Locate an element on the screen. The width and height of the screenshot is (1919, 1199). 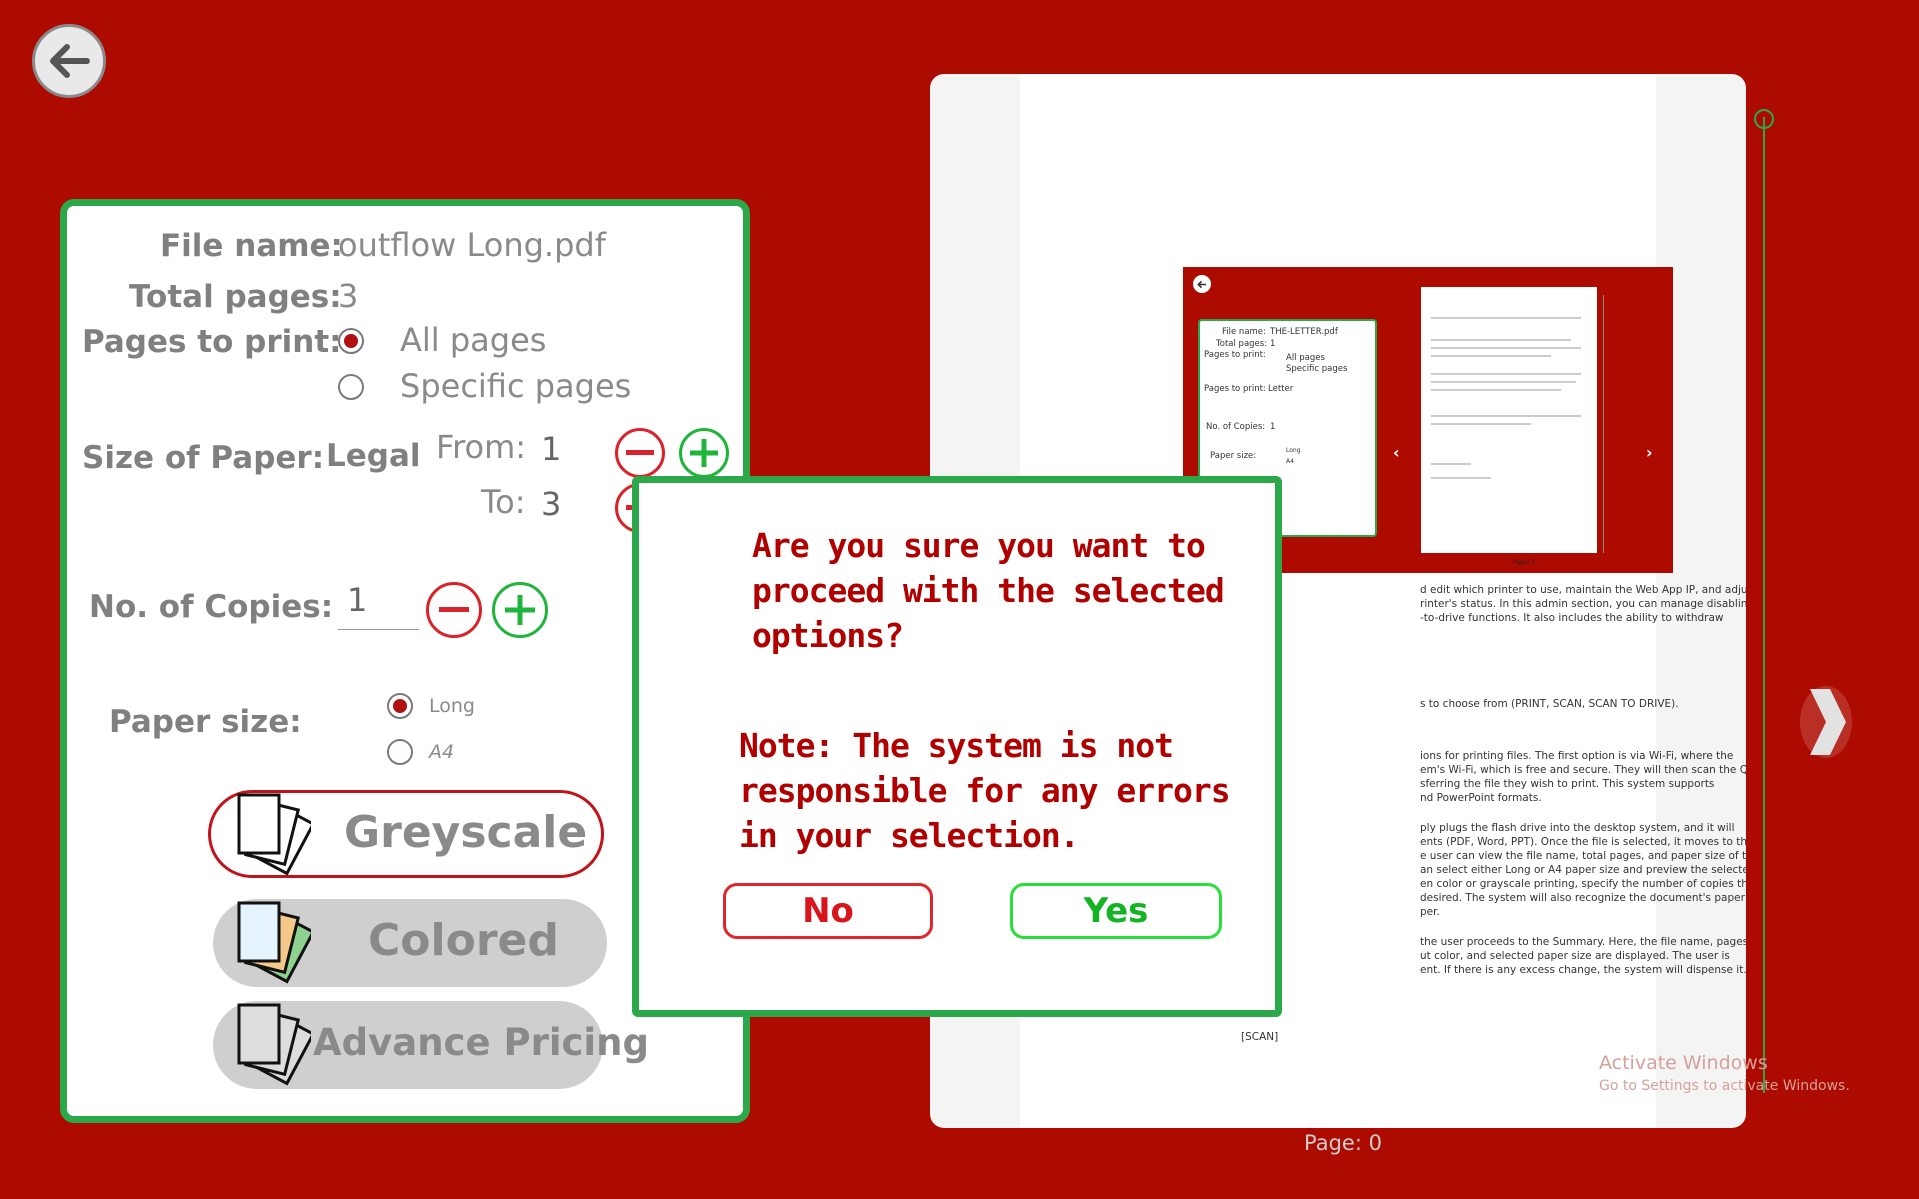
thumb-copies-value: 1 is located at coordinates (1273, 427).